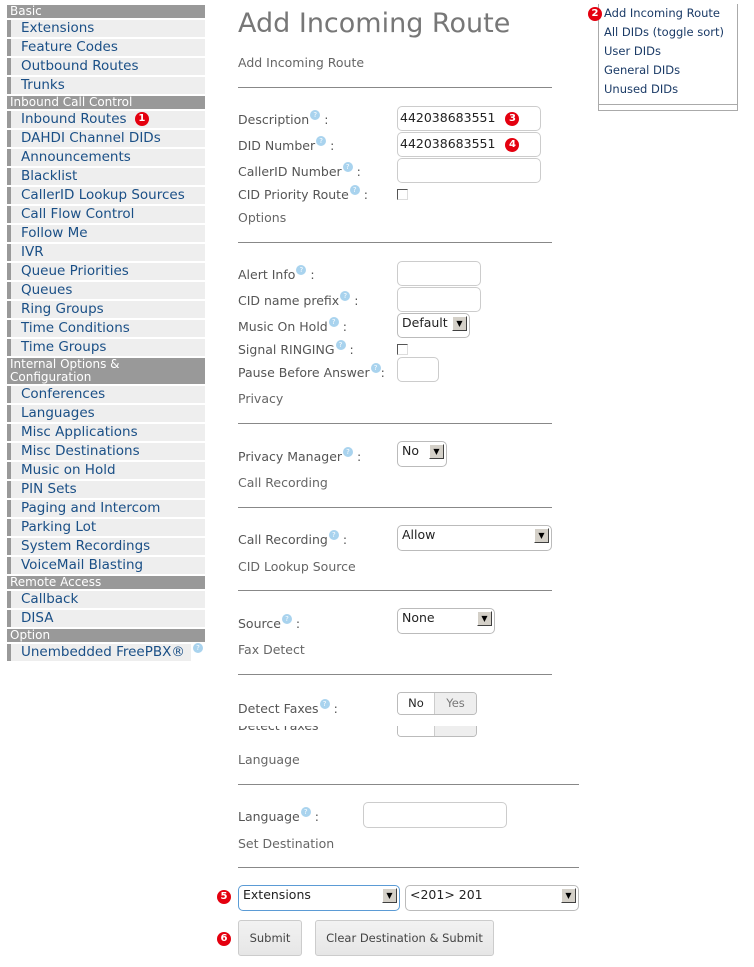 Image resolution: width=754 pixels, height=967 pixels. I want to click on detect-faxes-toggle: No Yes, so click(437, 703).